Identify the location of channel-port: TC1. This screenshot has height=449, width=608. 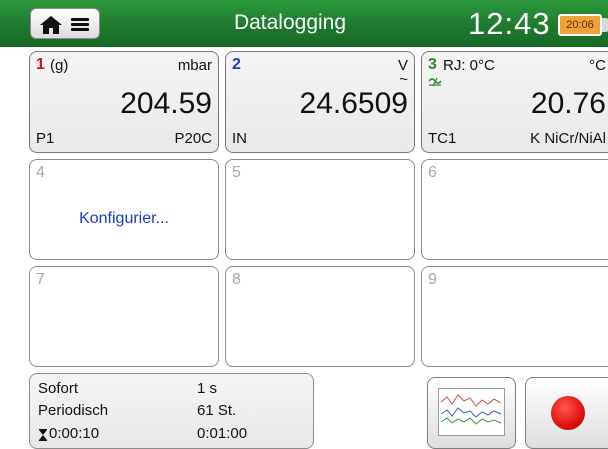
(442, 138).